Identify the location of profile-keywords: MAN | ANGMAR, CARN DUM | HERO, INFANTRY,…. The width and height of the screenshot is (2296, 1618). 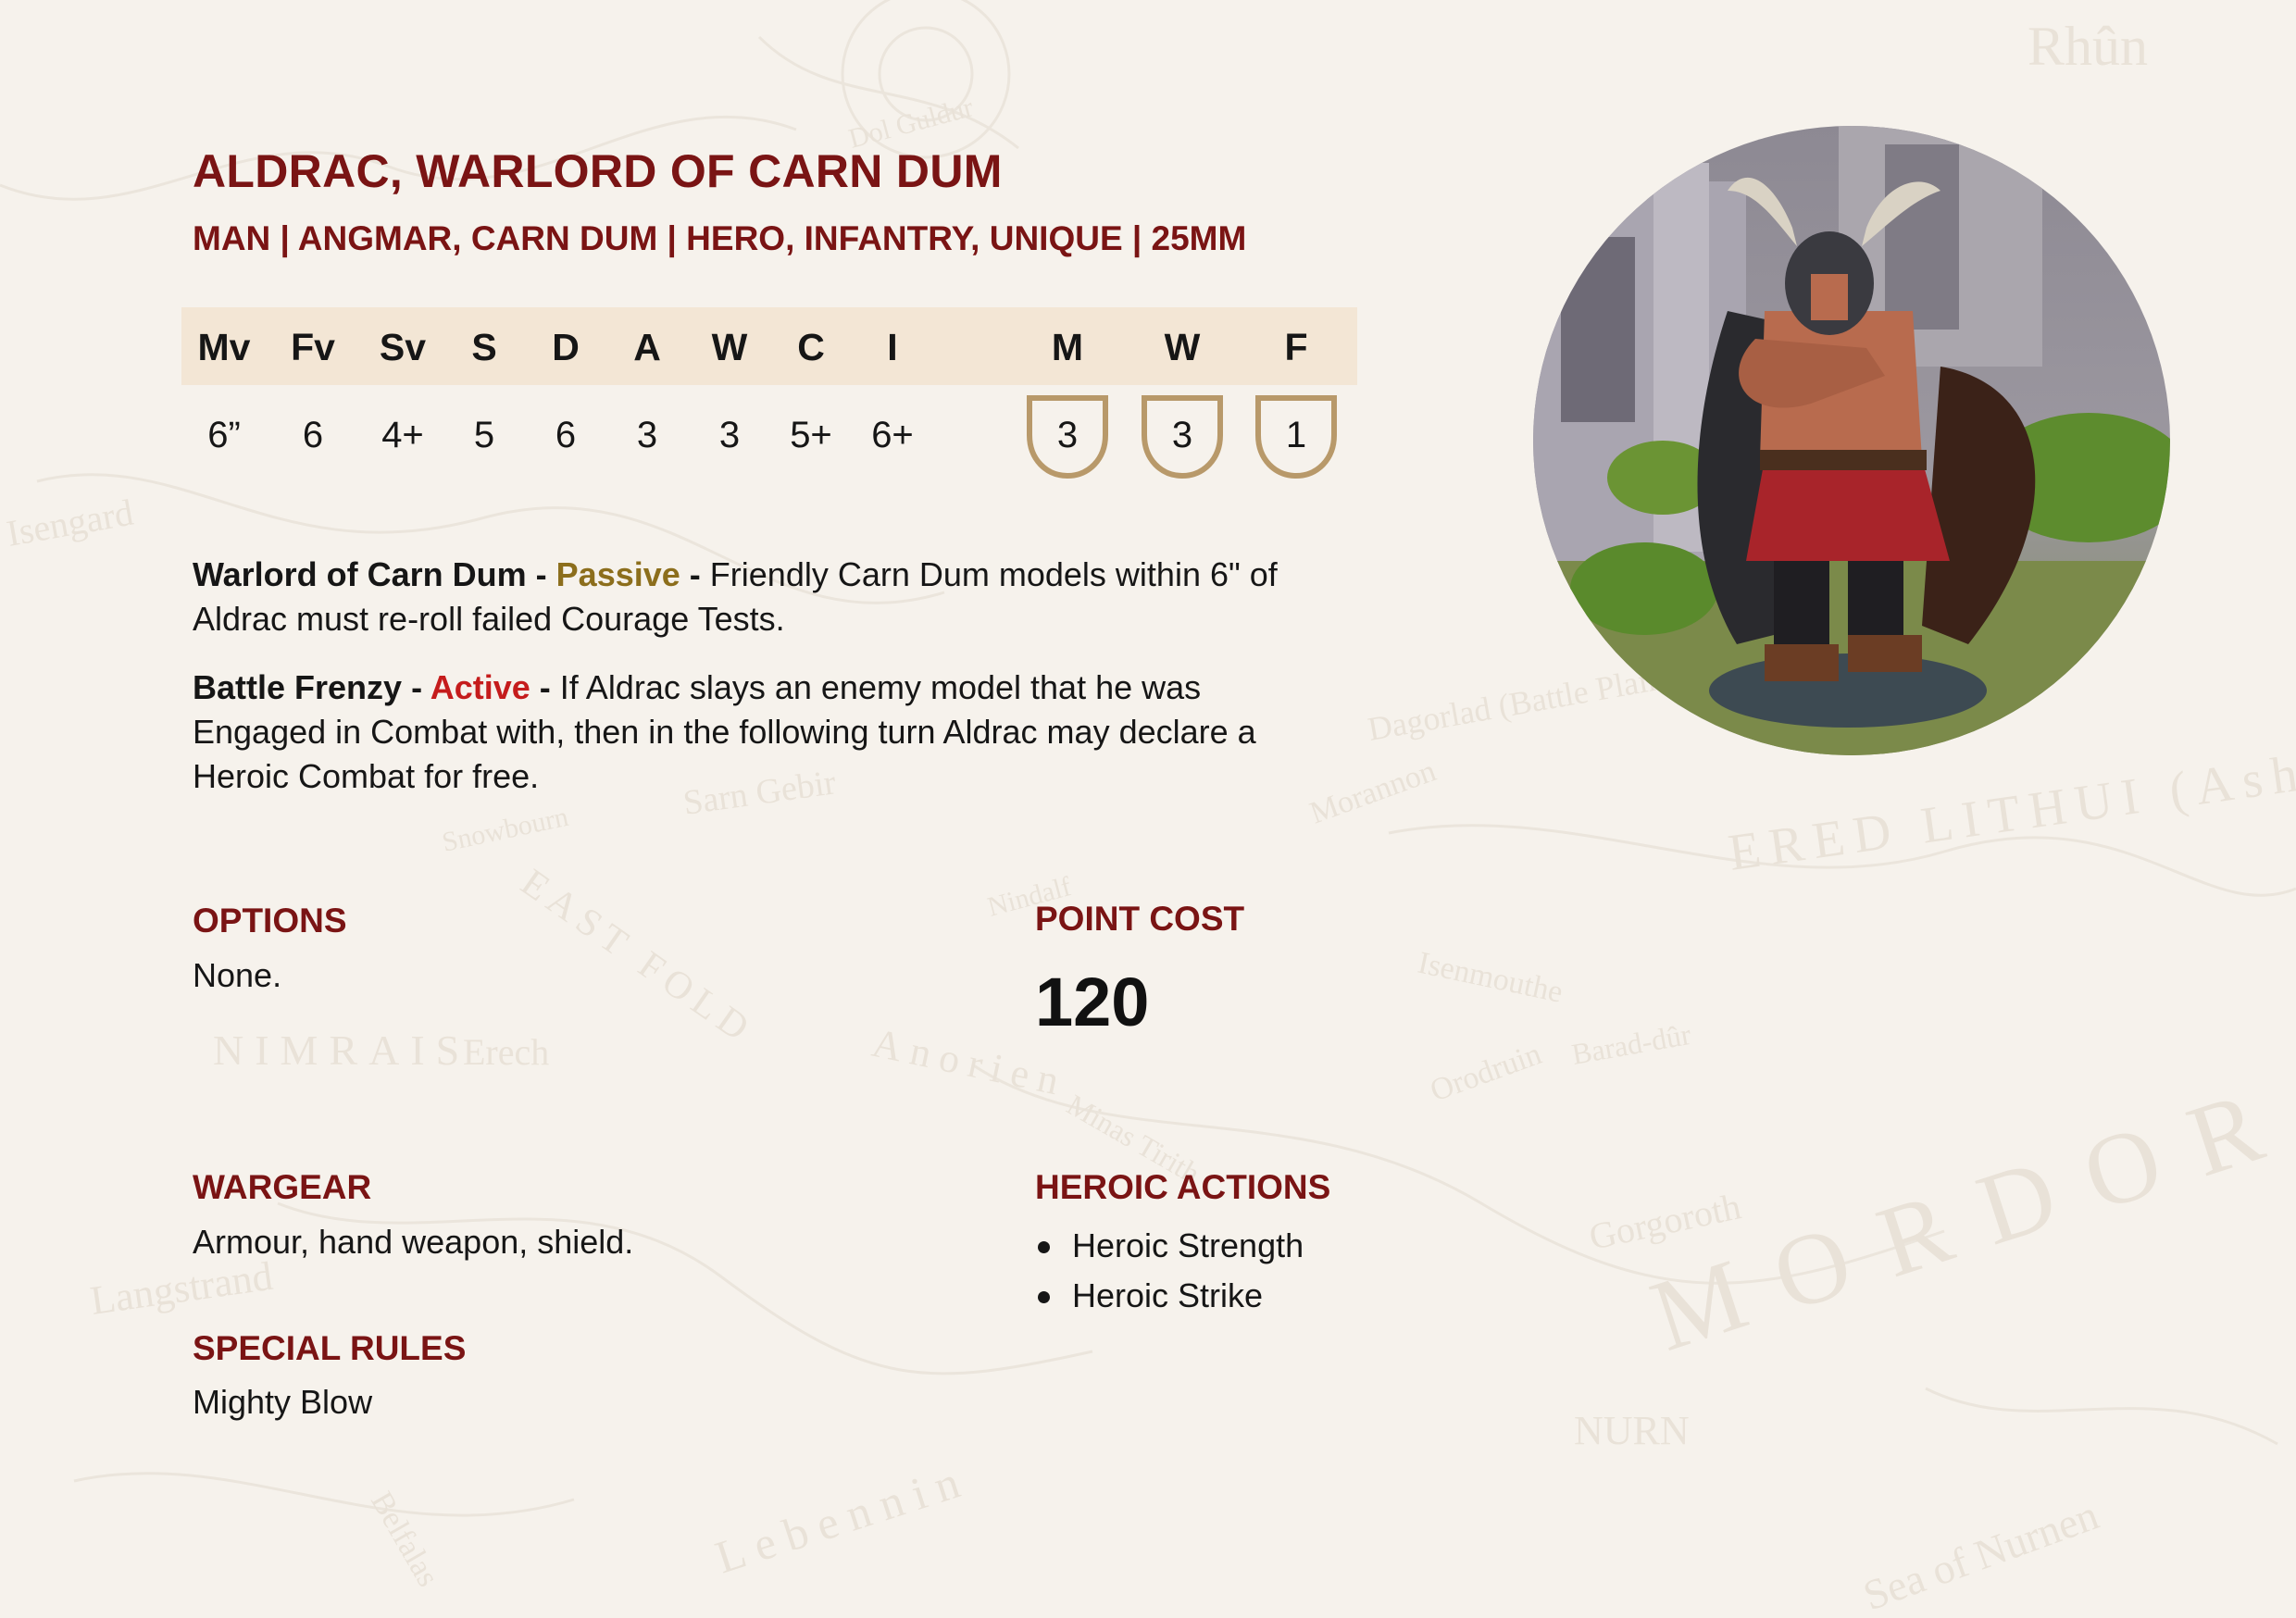
(720, 238).